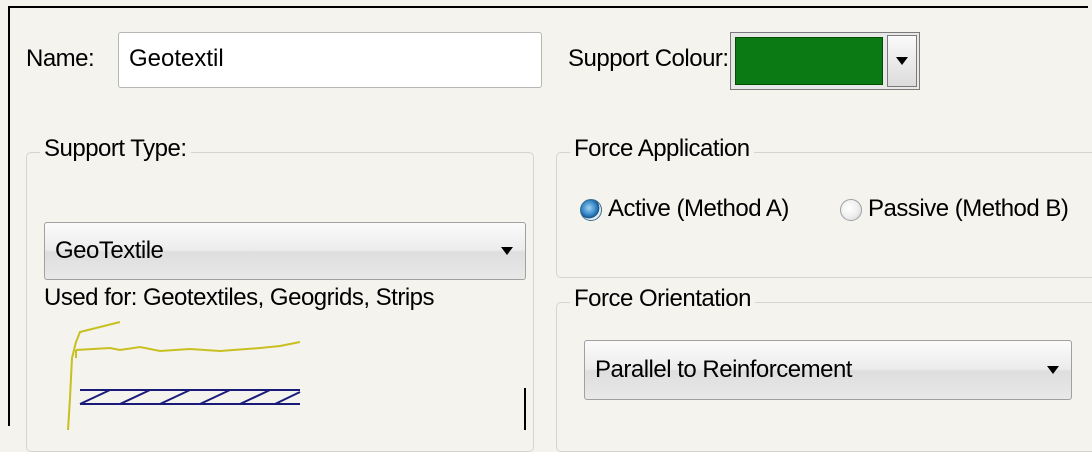 The width and height of the screenshot is (1092, 452). What do you see at coordinates (115, 149) in the screenshot?
I see `support-type-legend: Support Type:` at bounding box center [115, 149].